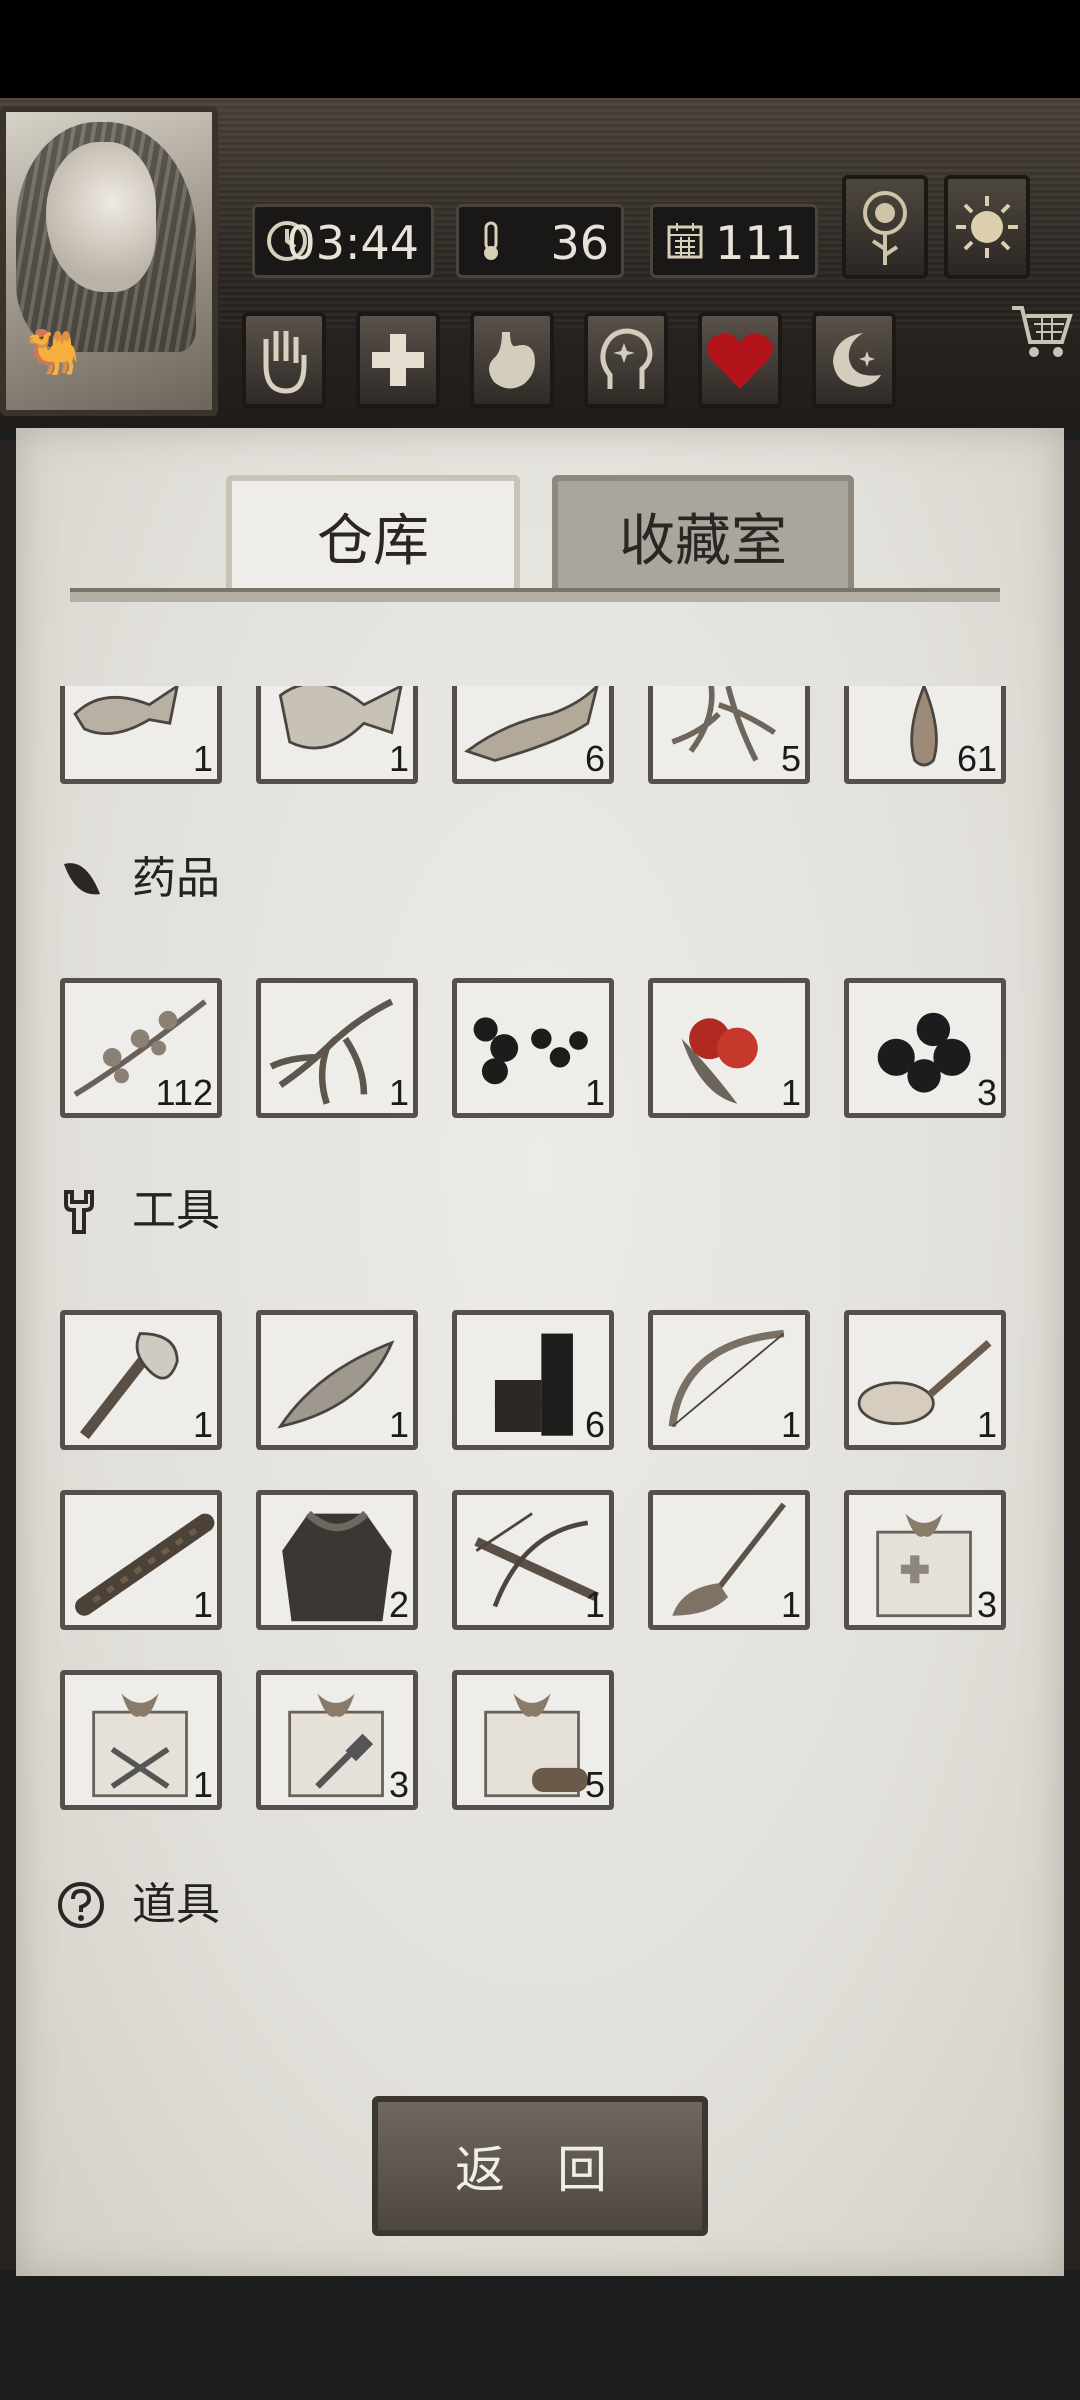  Describe the element at coordinates (141, 1048) in the screenshot. I see `inventory-slot-herb-branch: 112` at that location.